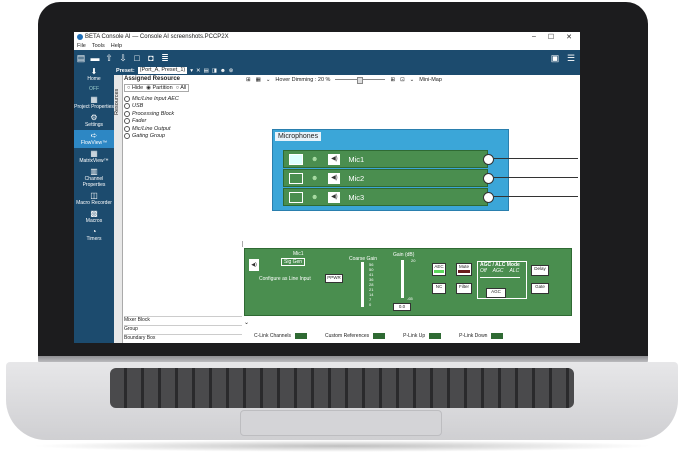 Image resolution: width=684 pixels, height=466 pixels. What do you see at coordinates (285, 279) in the screenshot?
I see `configure-line-input: Configure as Line Input` at bounding box center [285, 279].